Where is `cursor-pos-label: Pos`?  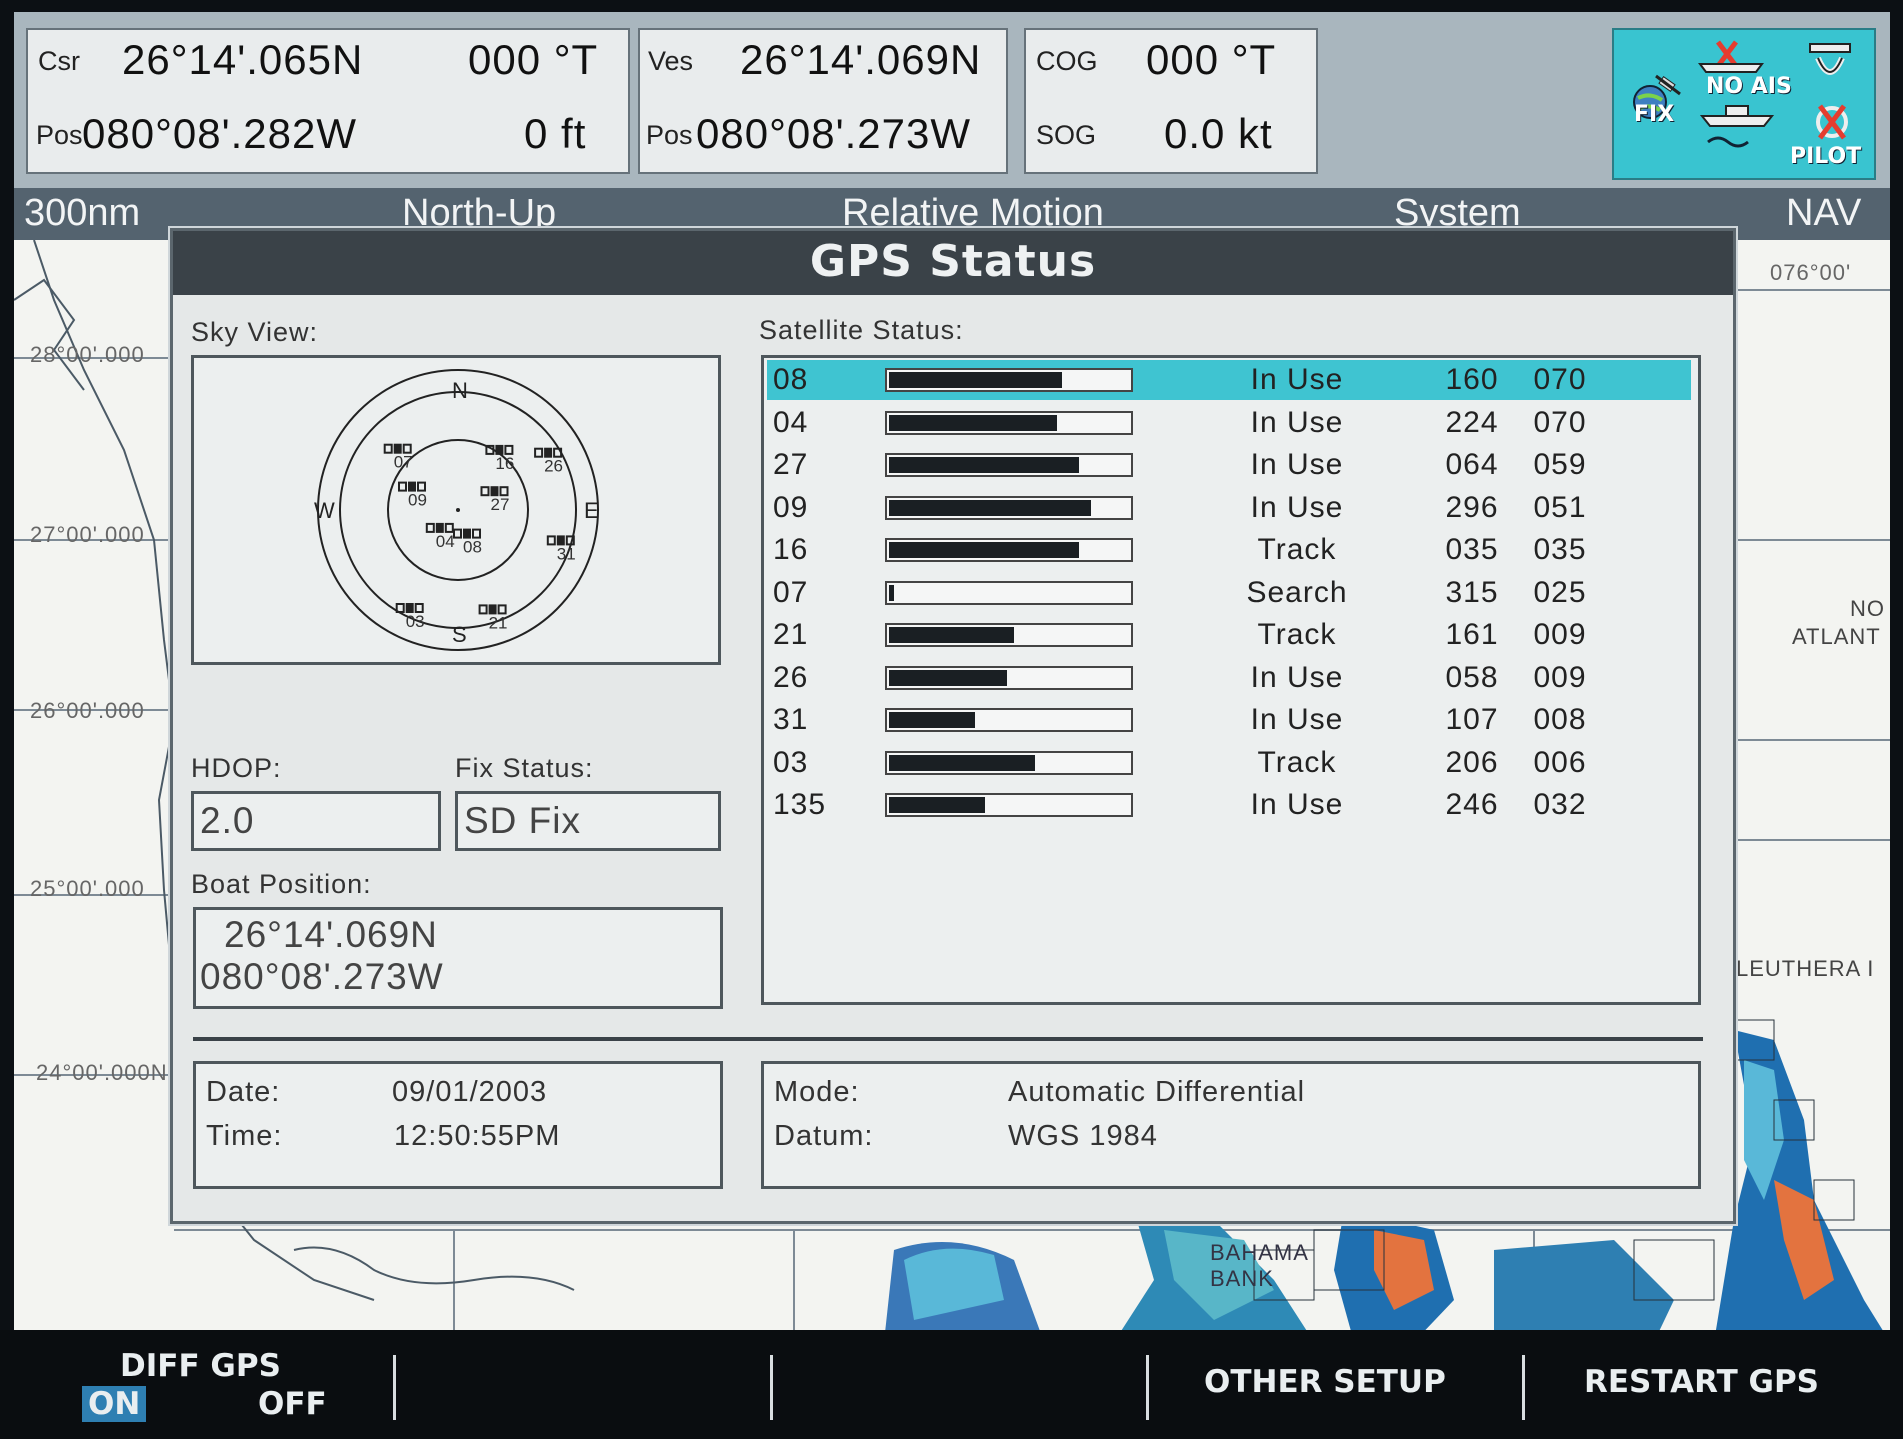 cursor-pos-label: Pos is located at coordinates (59, 135).